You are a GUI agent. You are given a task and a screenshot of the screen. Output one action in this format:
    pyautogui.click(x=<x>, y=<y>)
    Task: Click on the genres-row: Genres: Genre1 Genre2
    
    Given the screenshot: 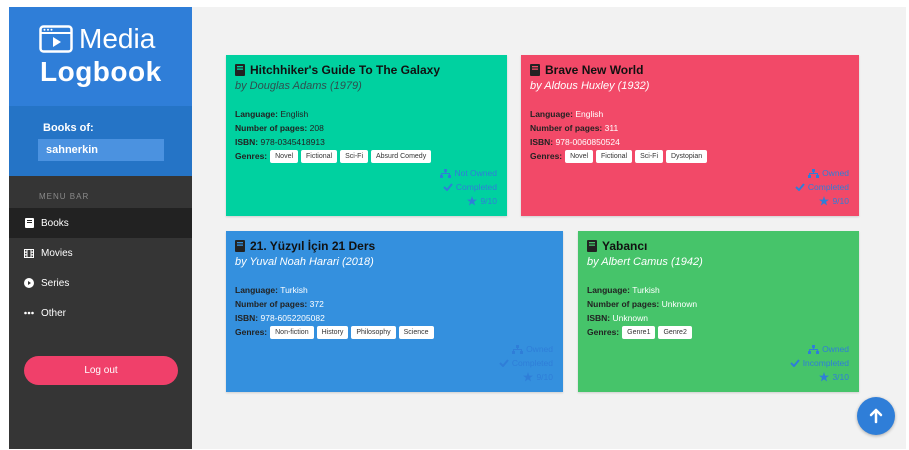 What is the action you would take?
    pyautogui.click(x=718, y=332)
    